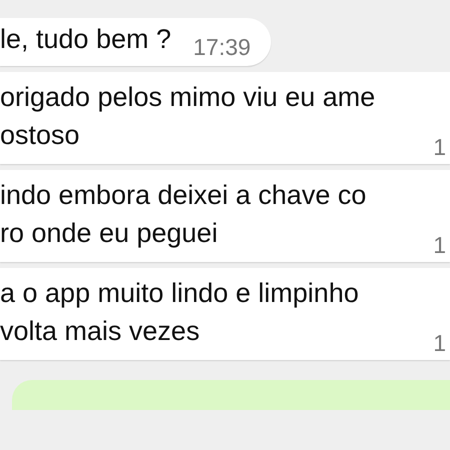  Describe the element at coordinates (183, 214) in the screenshot. I see `message-text: indo embora deixei a chave co ro onde eu peguei` at that location.